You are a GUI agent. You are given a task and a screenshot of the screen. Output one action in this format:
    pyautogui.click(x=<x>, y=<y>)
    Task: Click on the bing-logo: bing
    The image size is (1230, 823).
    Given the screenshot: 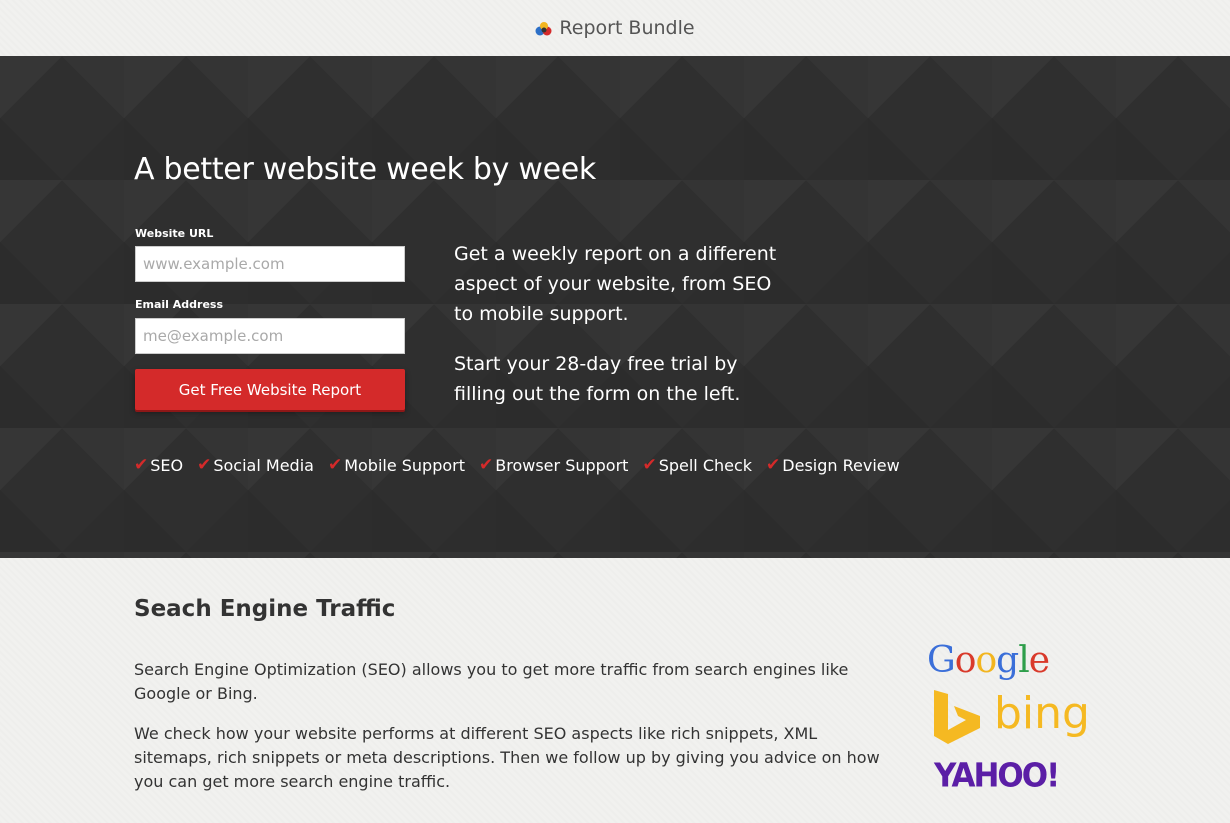 What is the action you would take?
    pyautogui.click(x=1011, y=717)
    